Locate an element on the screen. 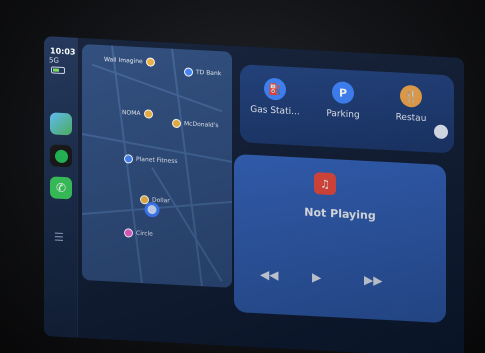  parking-icon: P is located at coordinates (343, 93).